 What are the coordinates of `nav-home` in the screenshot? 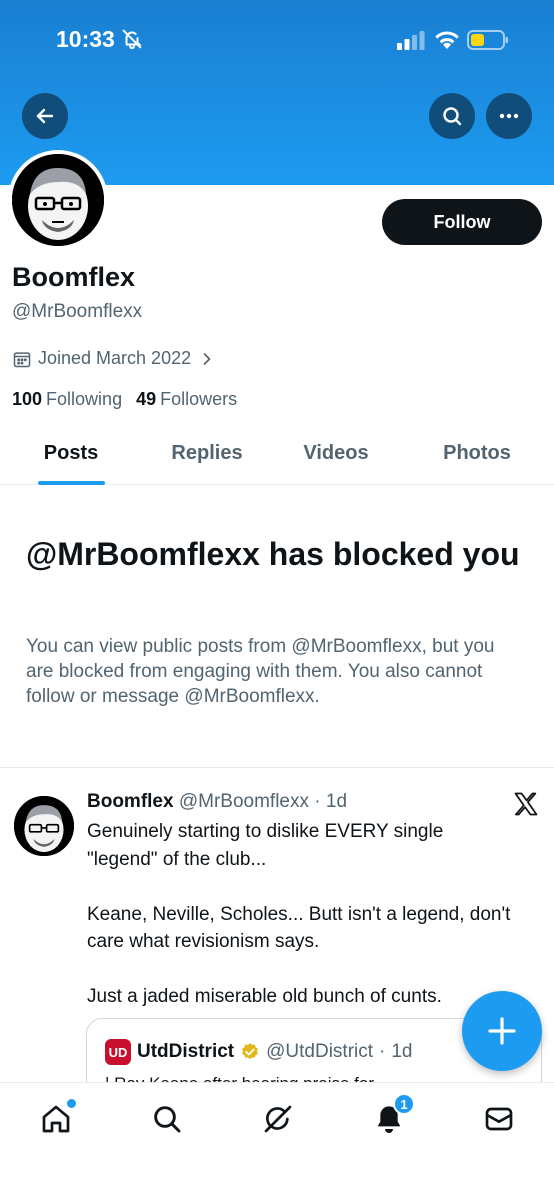 It's located at (56, 1119).